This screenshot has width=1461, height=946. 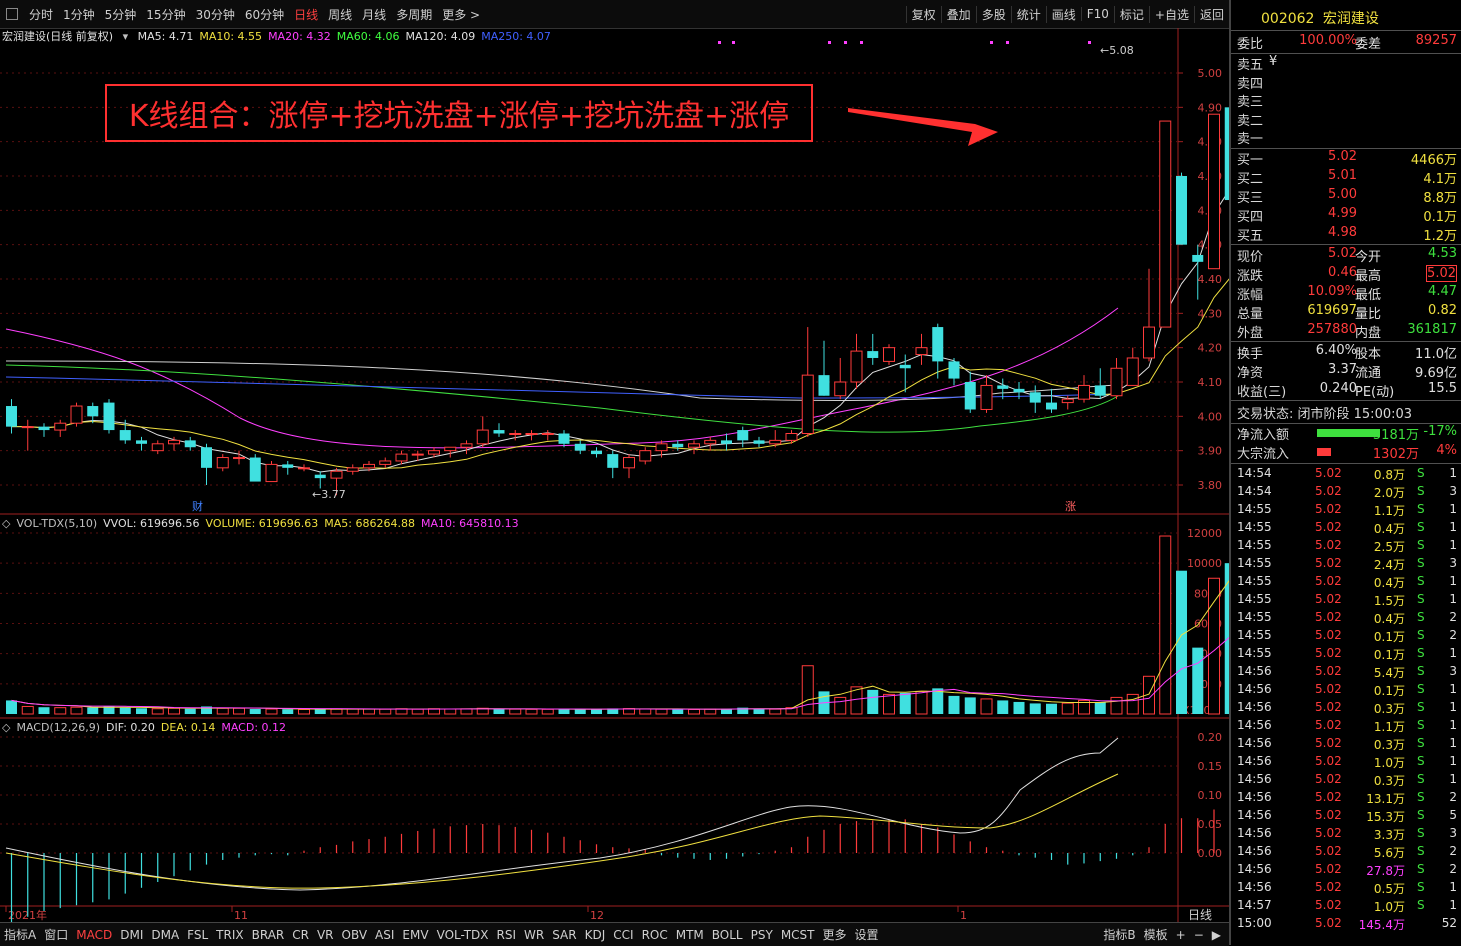 What do you see at coordinates (564, 935) in the screenshot?
I see `indicator-tab: SAR` at bounding box center [564, 935].